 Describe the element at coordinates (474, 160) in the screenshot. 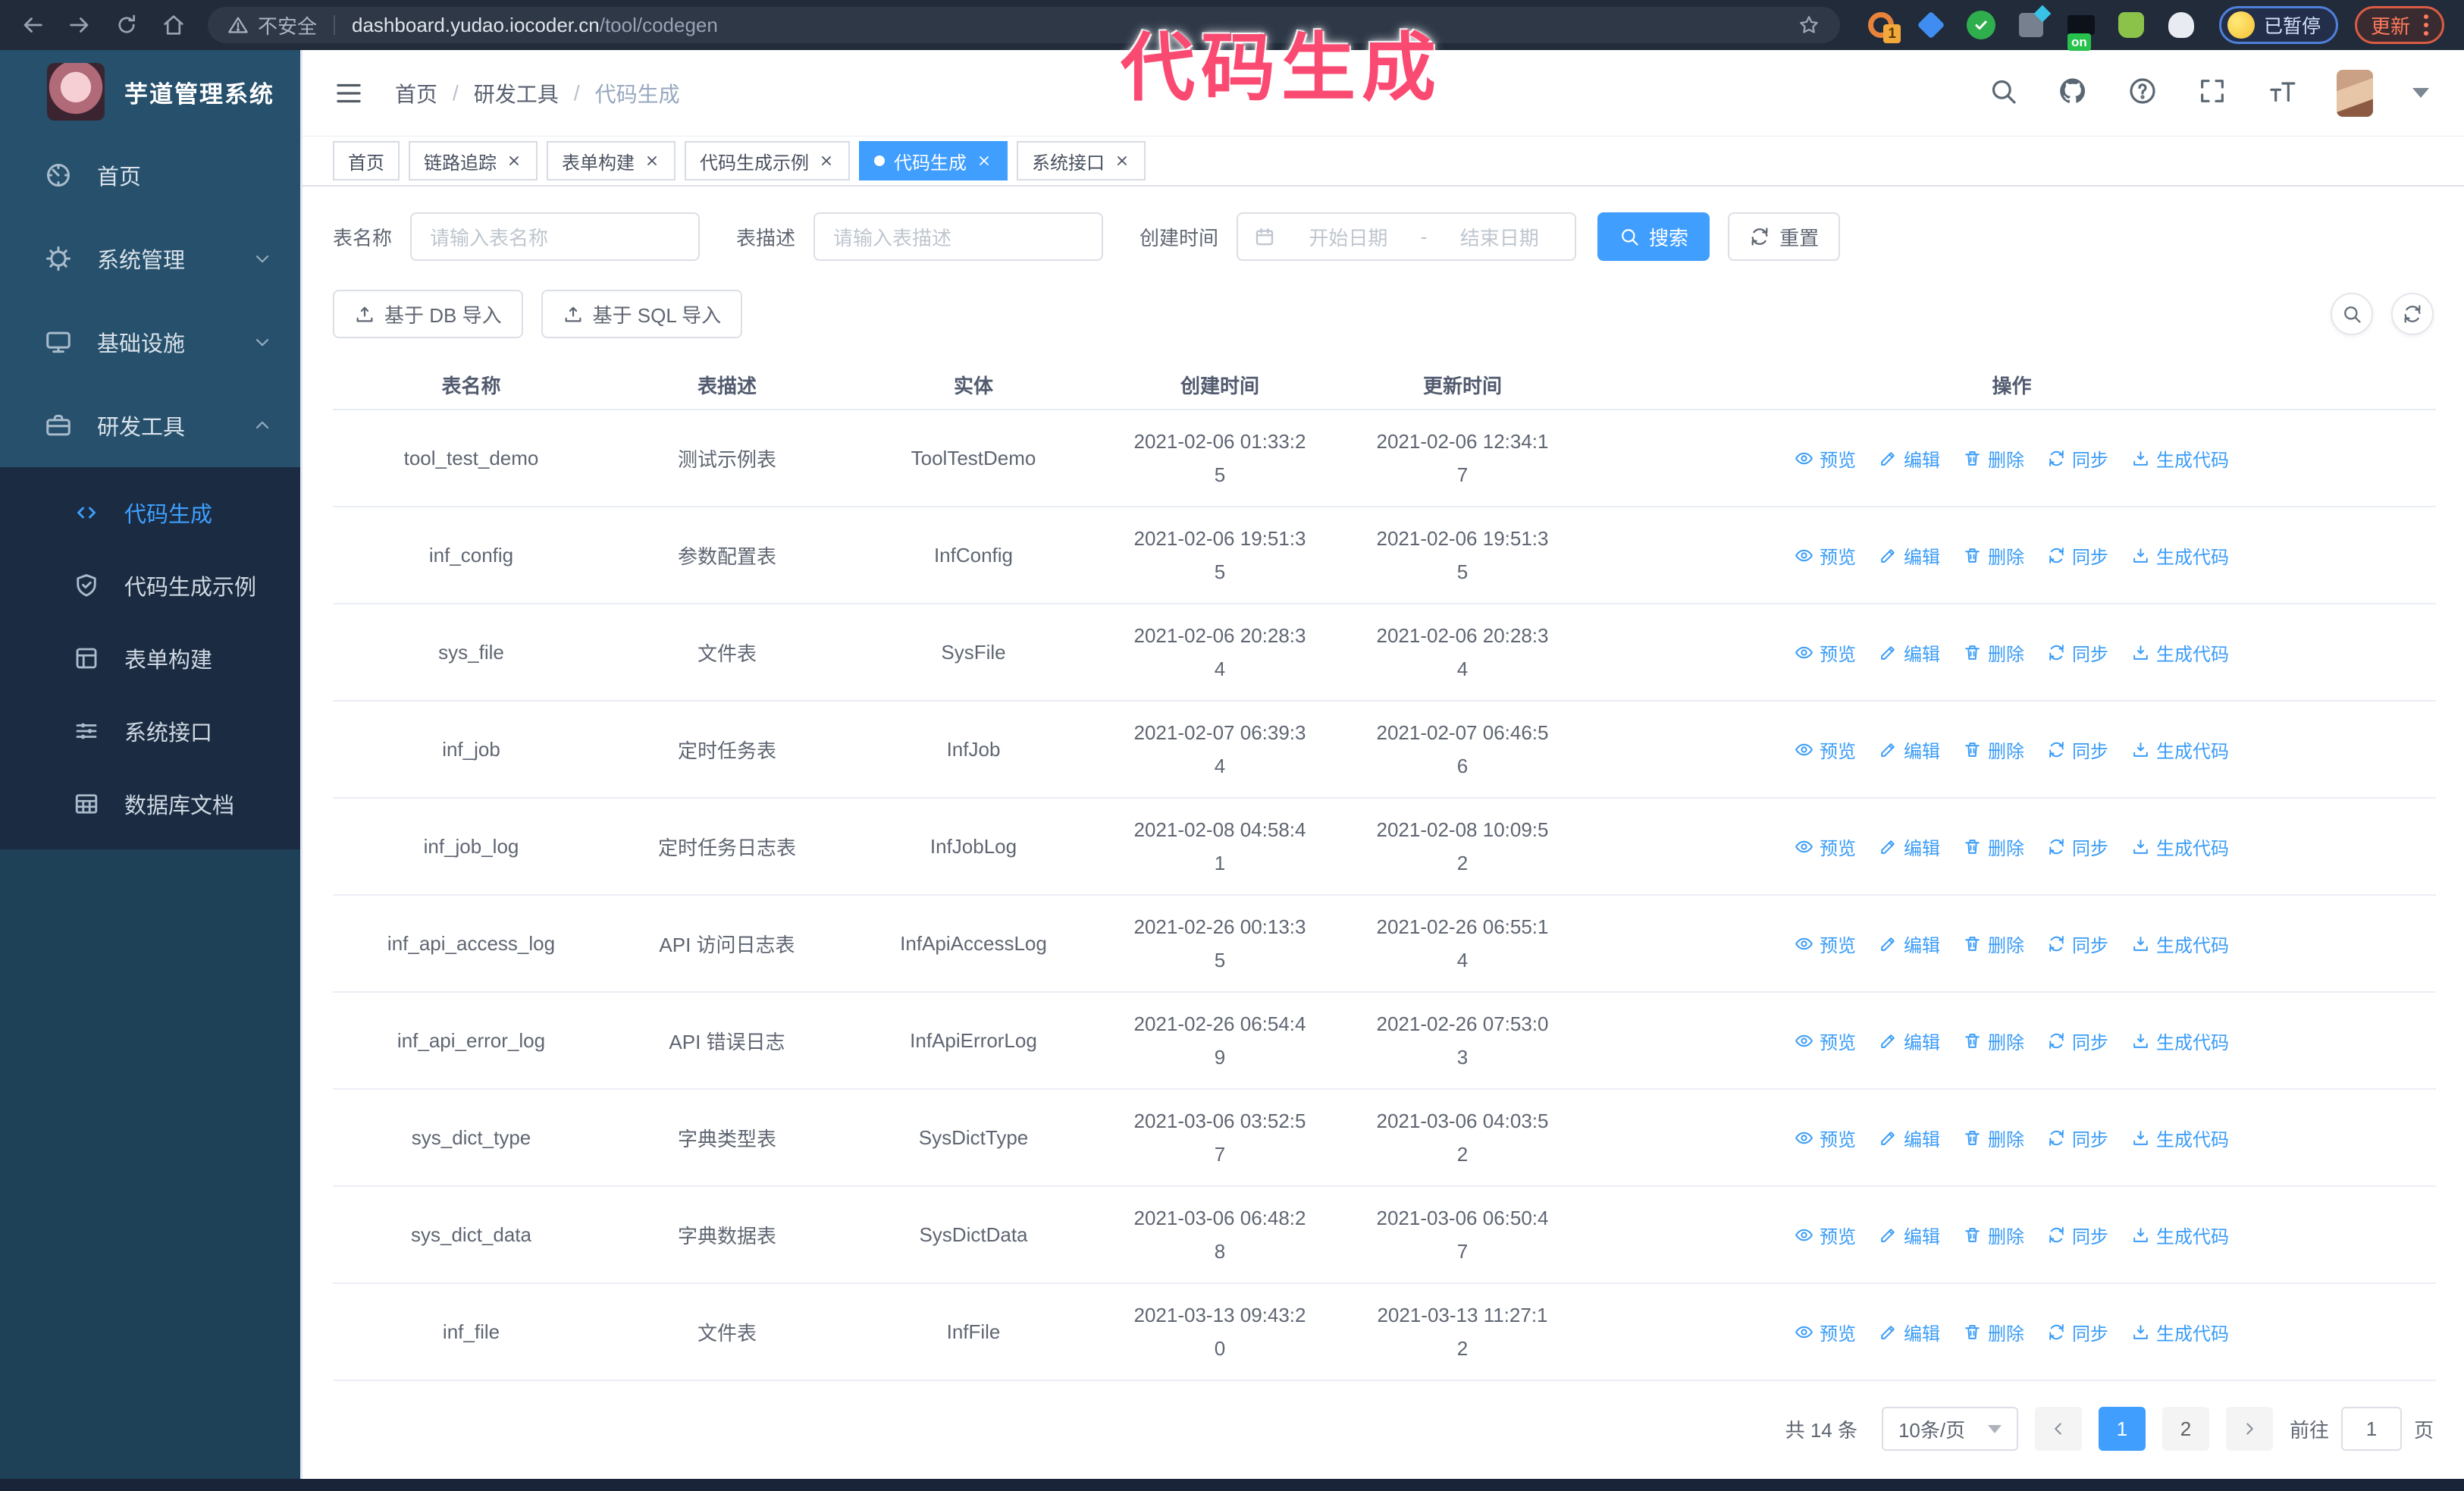

I see `tab-链路追踪: 链路追踪` at that location.